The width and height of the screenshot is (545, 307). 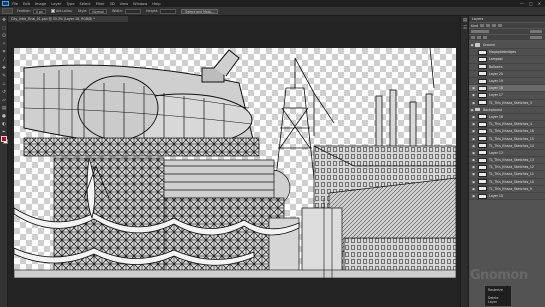 What do you see at coordinates (4, 77) in the screenshot?
I see `brush-tool-icon: ✎` at bounding box center [4, 77].